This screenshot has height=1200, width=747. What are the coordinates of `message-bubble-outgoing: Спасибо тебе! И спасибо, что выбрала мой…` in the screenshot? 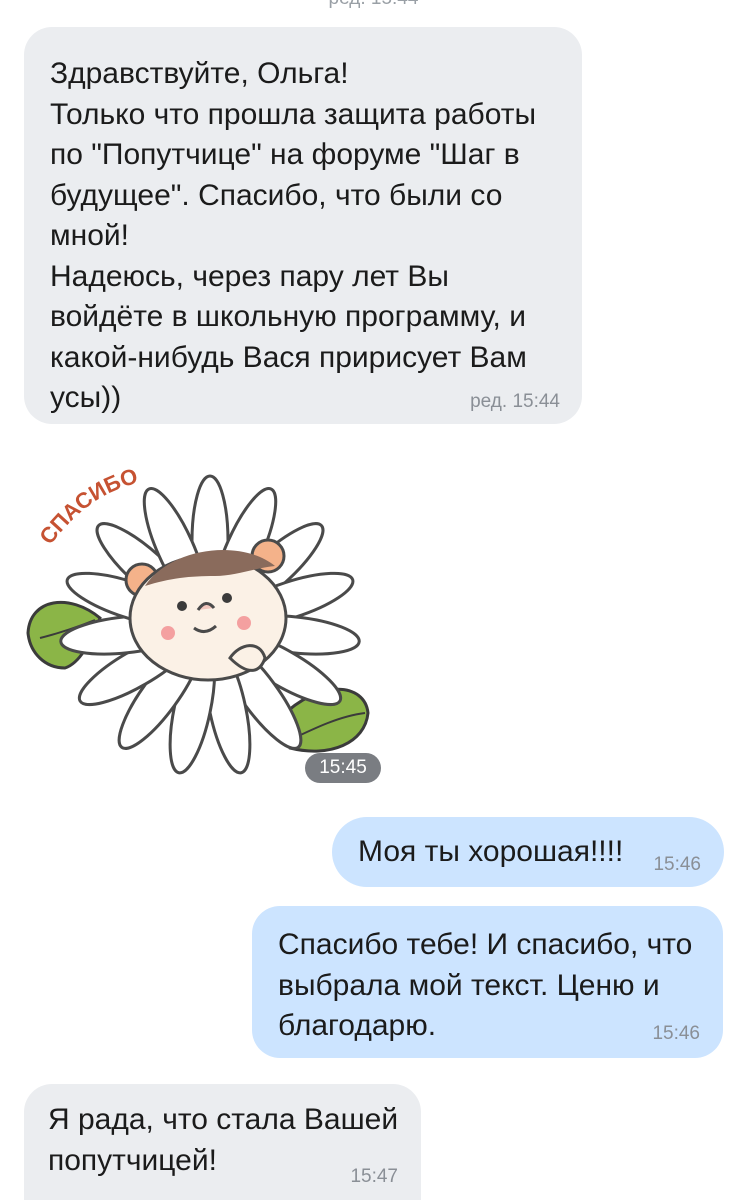 It's located at (487, 982).